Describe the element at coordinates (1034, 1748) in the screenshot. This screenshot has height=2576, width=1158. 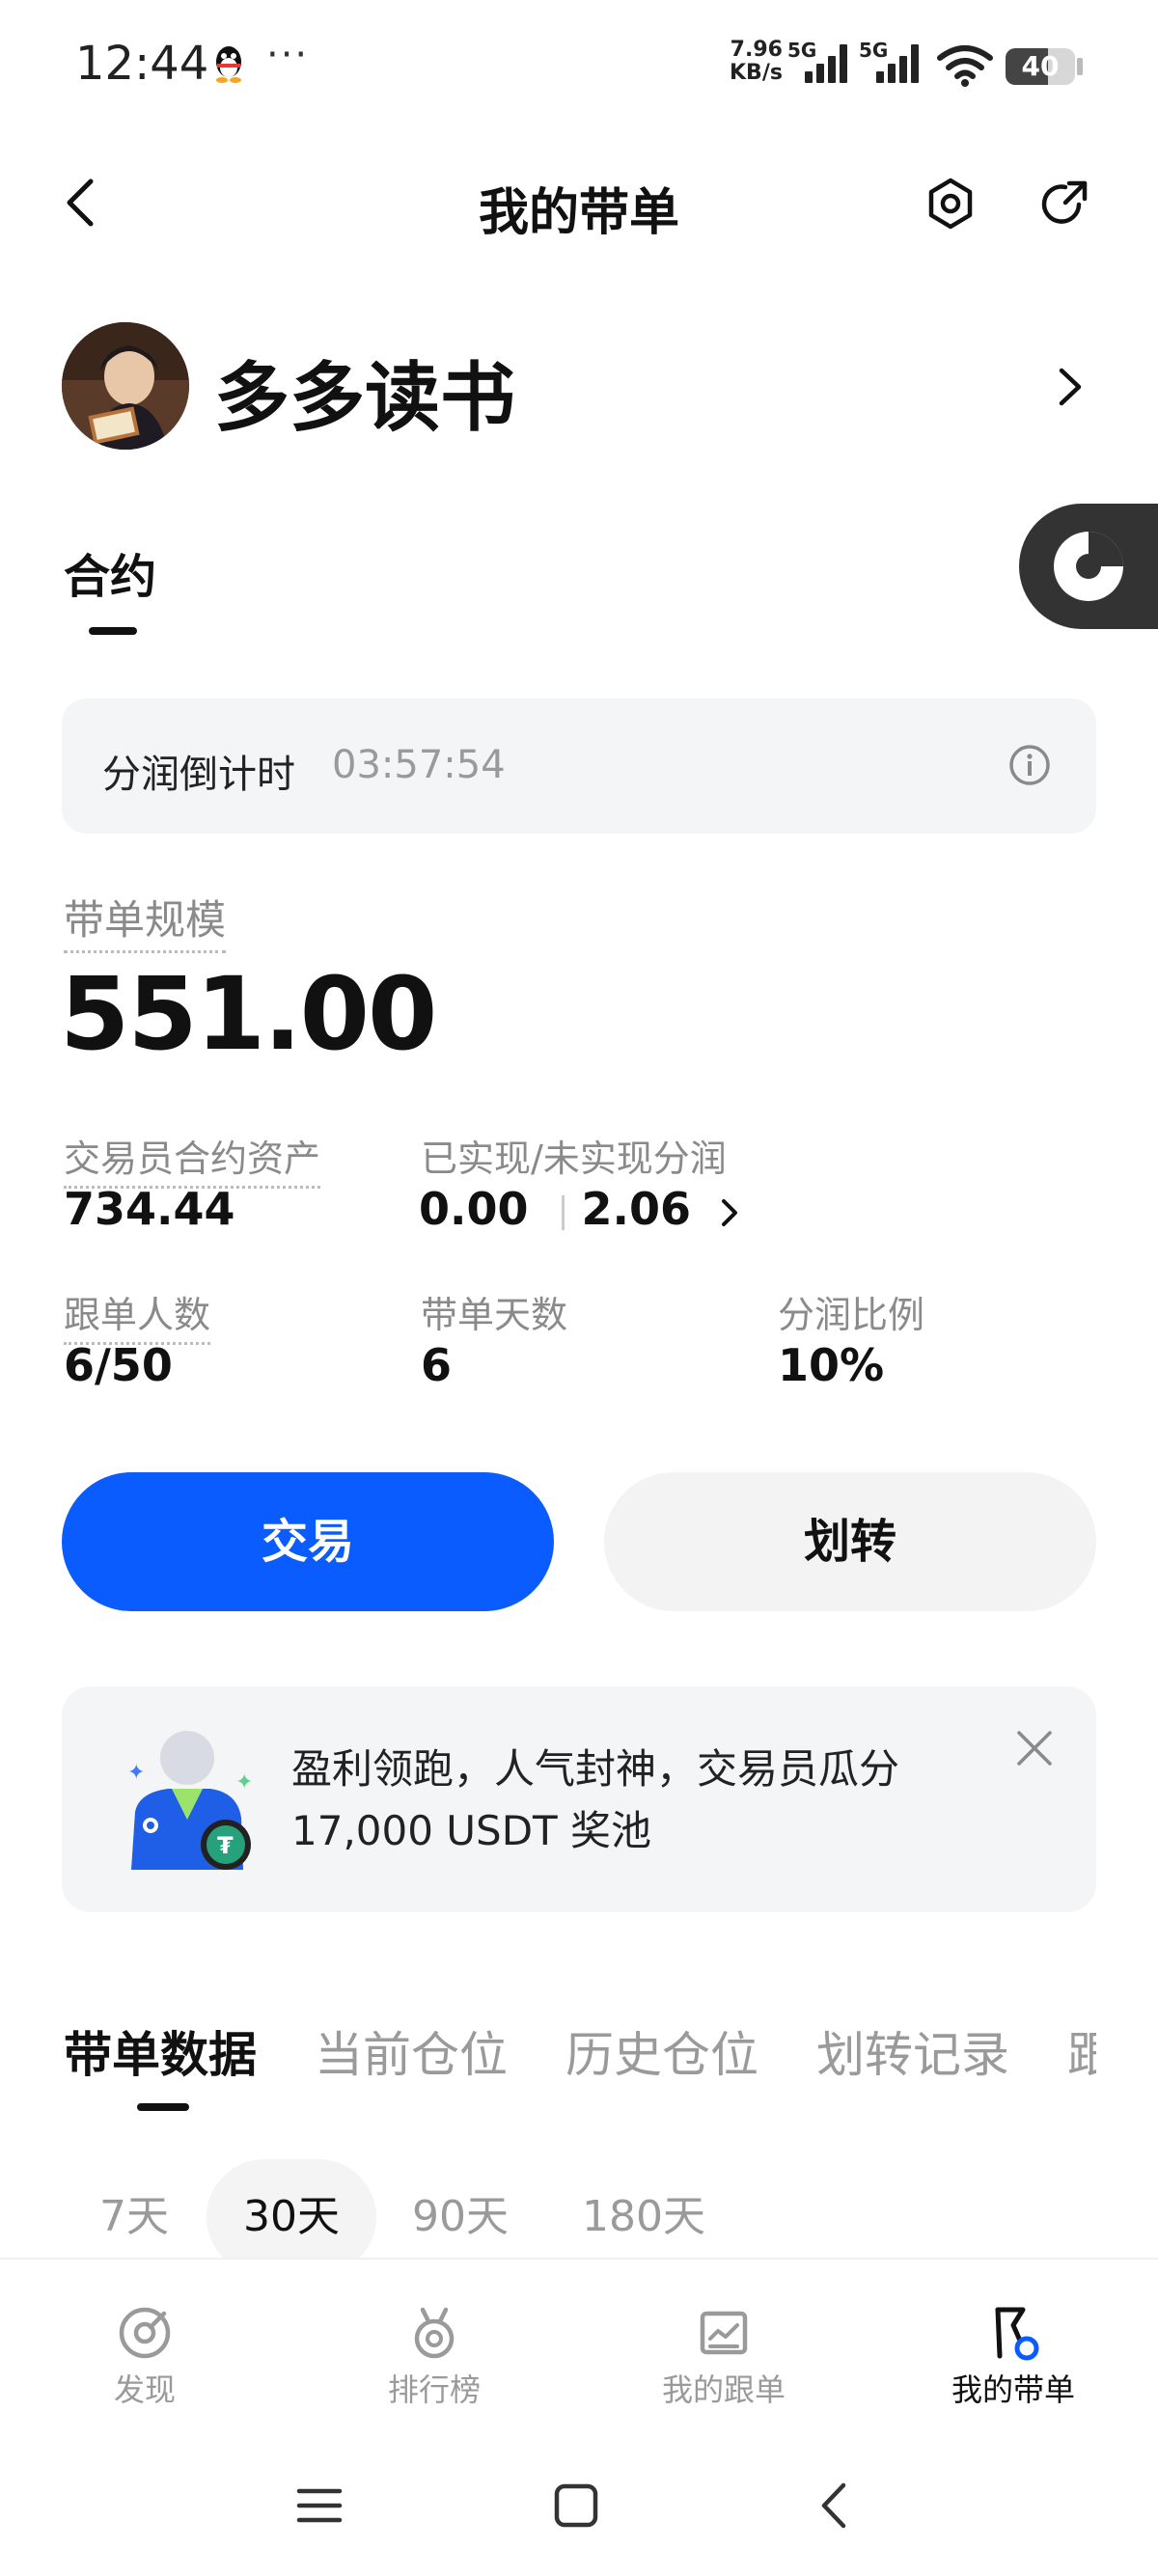
I see `close-icon` at that location.